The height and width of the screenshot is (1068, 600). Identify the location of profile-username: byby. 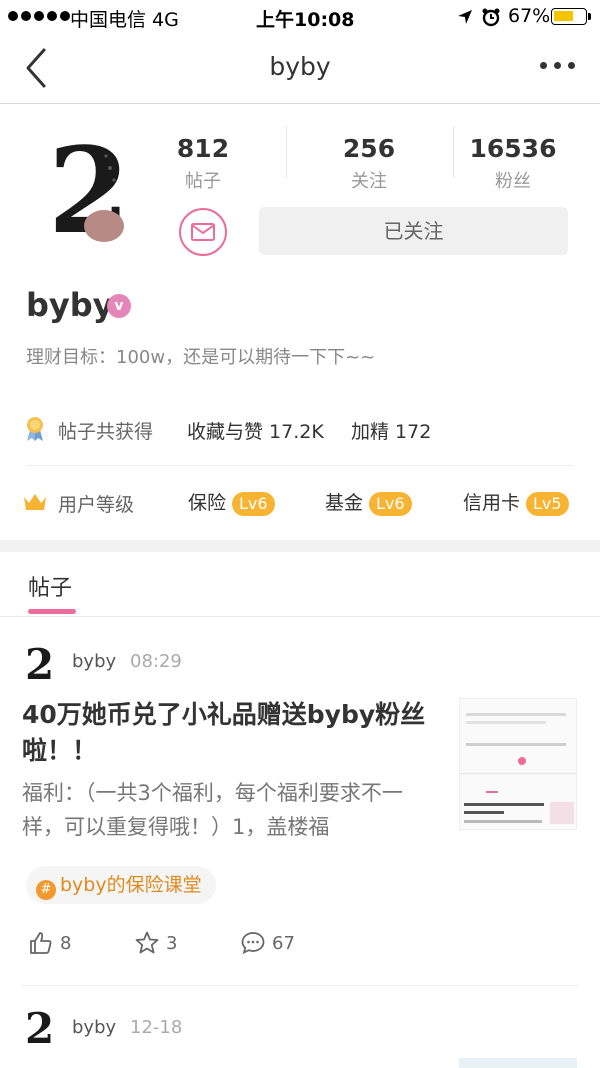
(70, 305).